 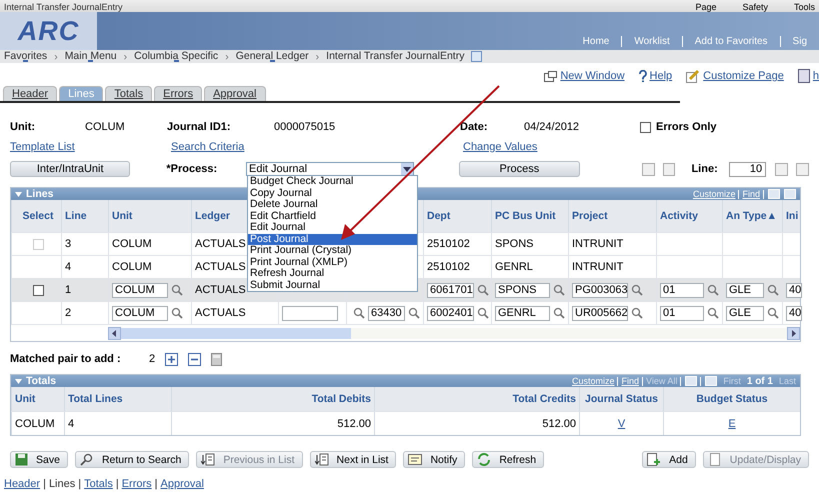 I want to click on inter-intraunit-button: Inter/IntraUnit, so click(x=70, y=169).